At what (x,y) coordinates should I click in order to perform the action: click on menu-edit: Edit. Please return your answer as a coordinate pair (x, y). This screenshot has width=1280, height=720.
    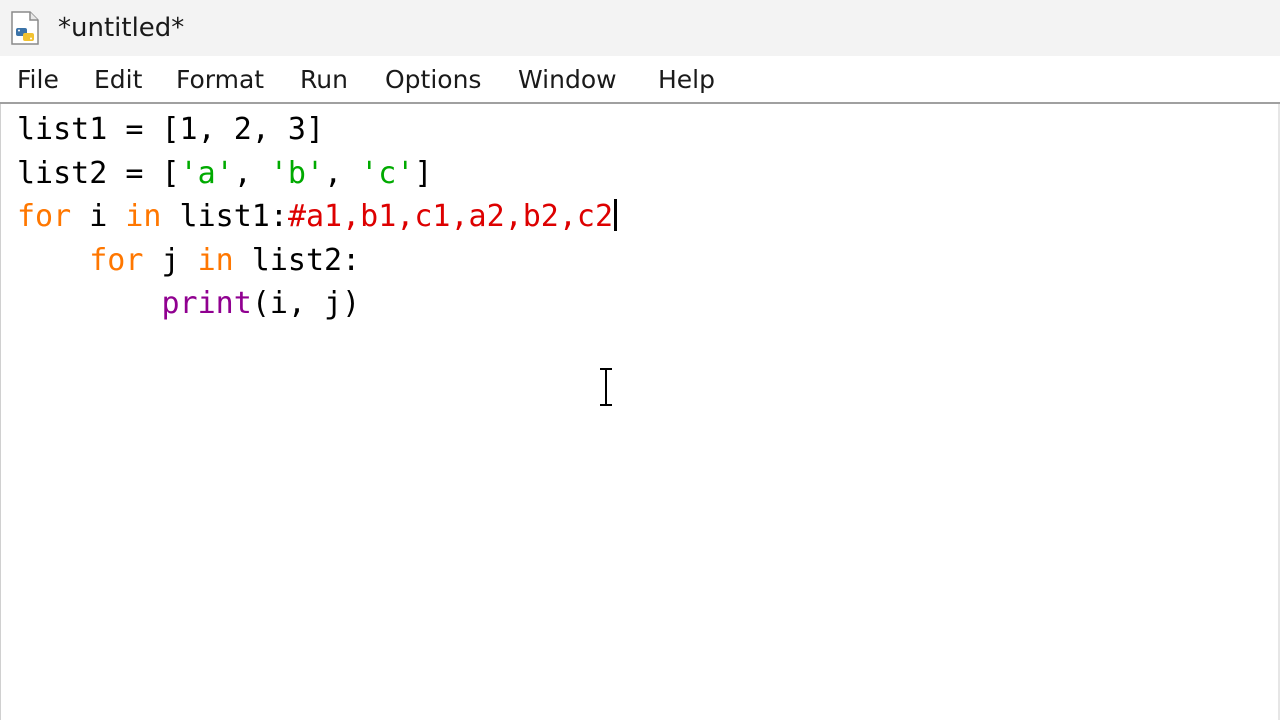
    Looking at the image, I should click on (118, 80).